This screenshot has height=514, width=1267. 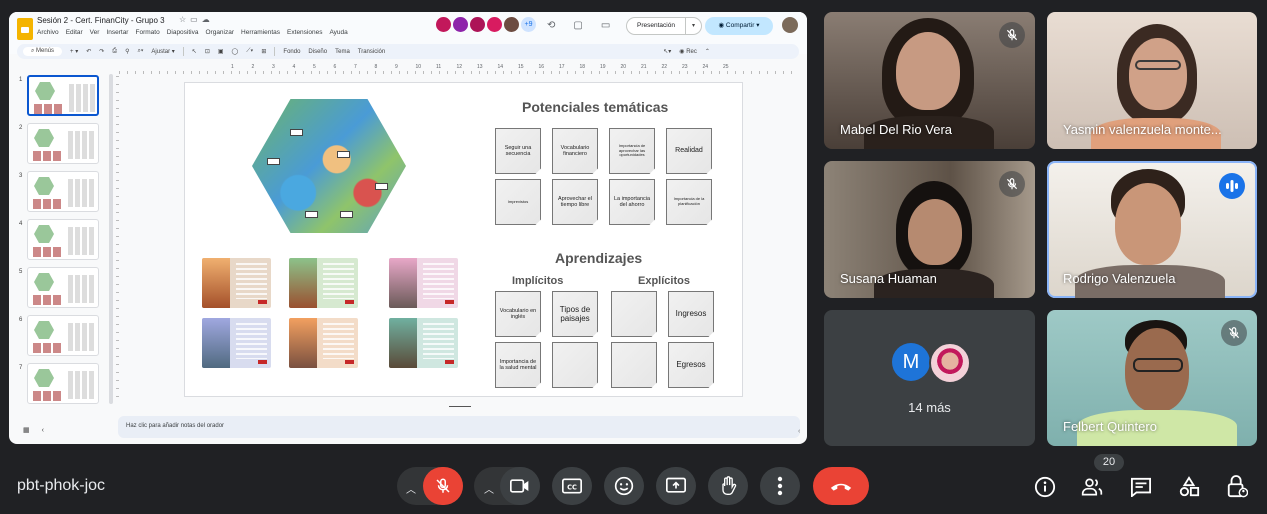 I want to click on menu-ayuda: Ayuda, so click(x=338, y=32).